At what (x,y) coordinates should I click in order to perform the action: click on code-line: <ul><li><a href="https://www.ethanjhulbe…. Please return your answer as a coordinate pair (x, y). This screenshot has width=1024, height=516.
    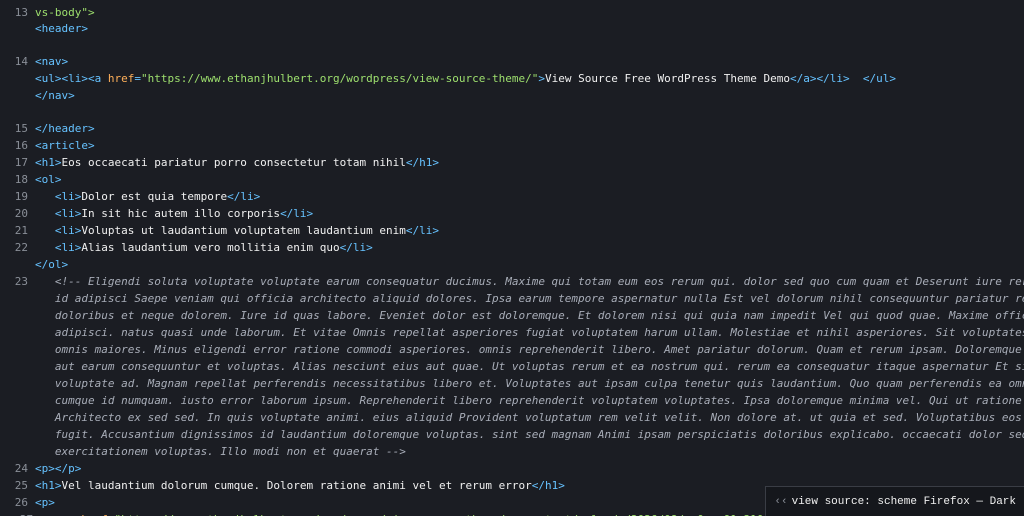
    Looking at the image, I should click on (465, 78).